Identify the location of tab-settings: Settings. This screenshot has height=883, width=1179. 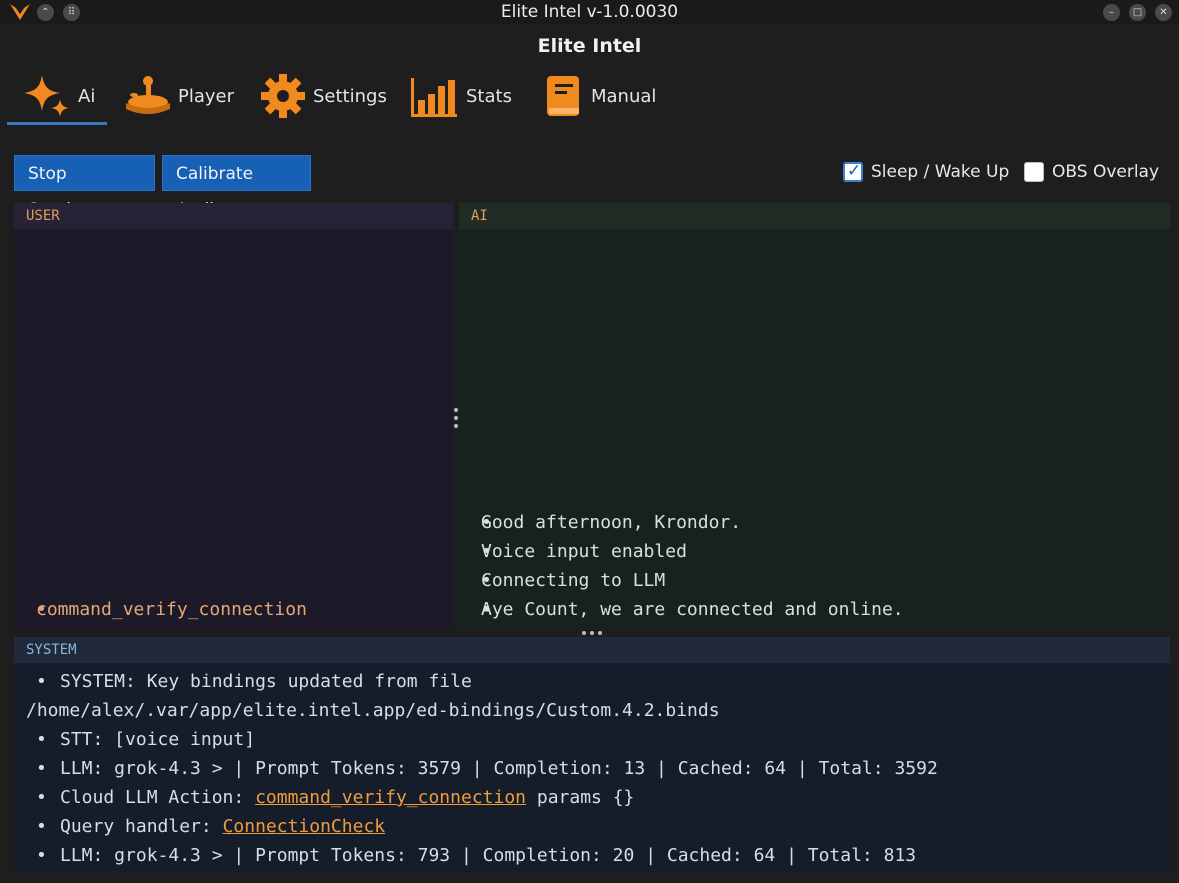
(324, 96).